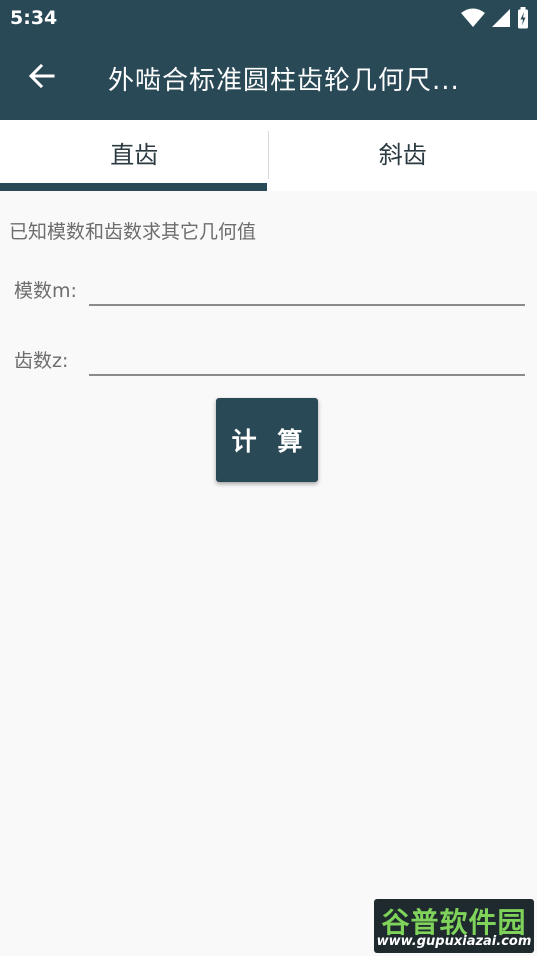 Image resolution: width=537 pixels, height=956 pixels. What do you see at coordinates (133, 187) in the screenshot?
I see `tab-indicator` at bounding box center [133, 187].